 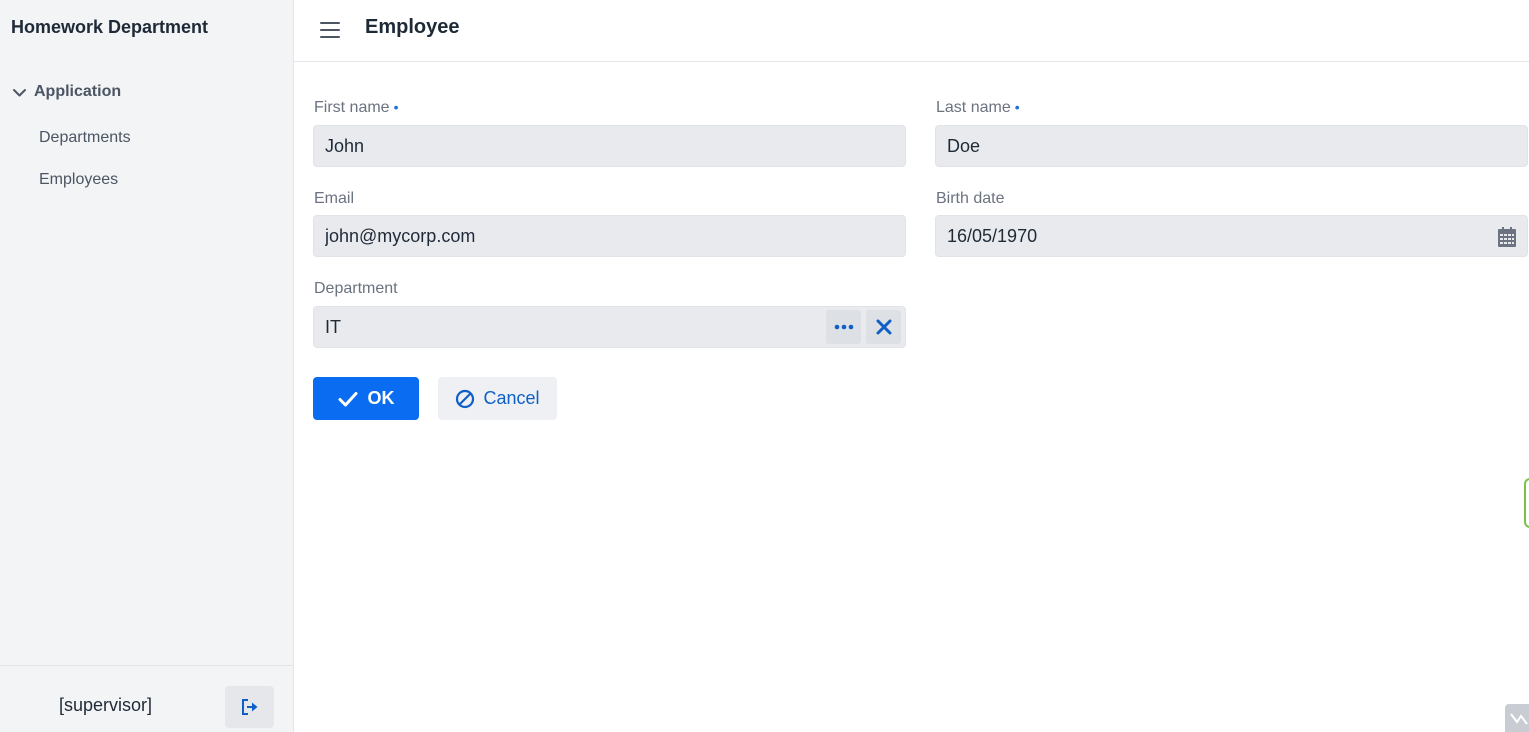 I want to click on logout-button, so click(x=249, y=707).